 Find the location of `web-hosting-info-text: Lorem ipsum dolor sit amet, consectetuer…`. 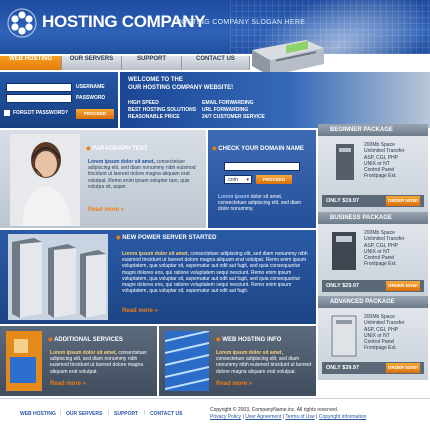

web-hosting-info-text: Lorem ipsum dolor sit amet, consectetuer… is located at coordinates (264, 362).